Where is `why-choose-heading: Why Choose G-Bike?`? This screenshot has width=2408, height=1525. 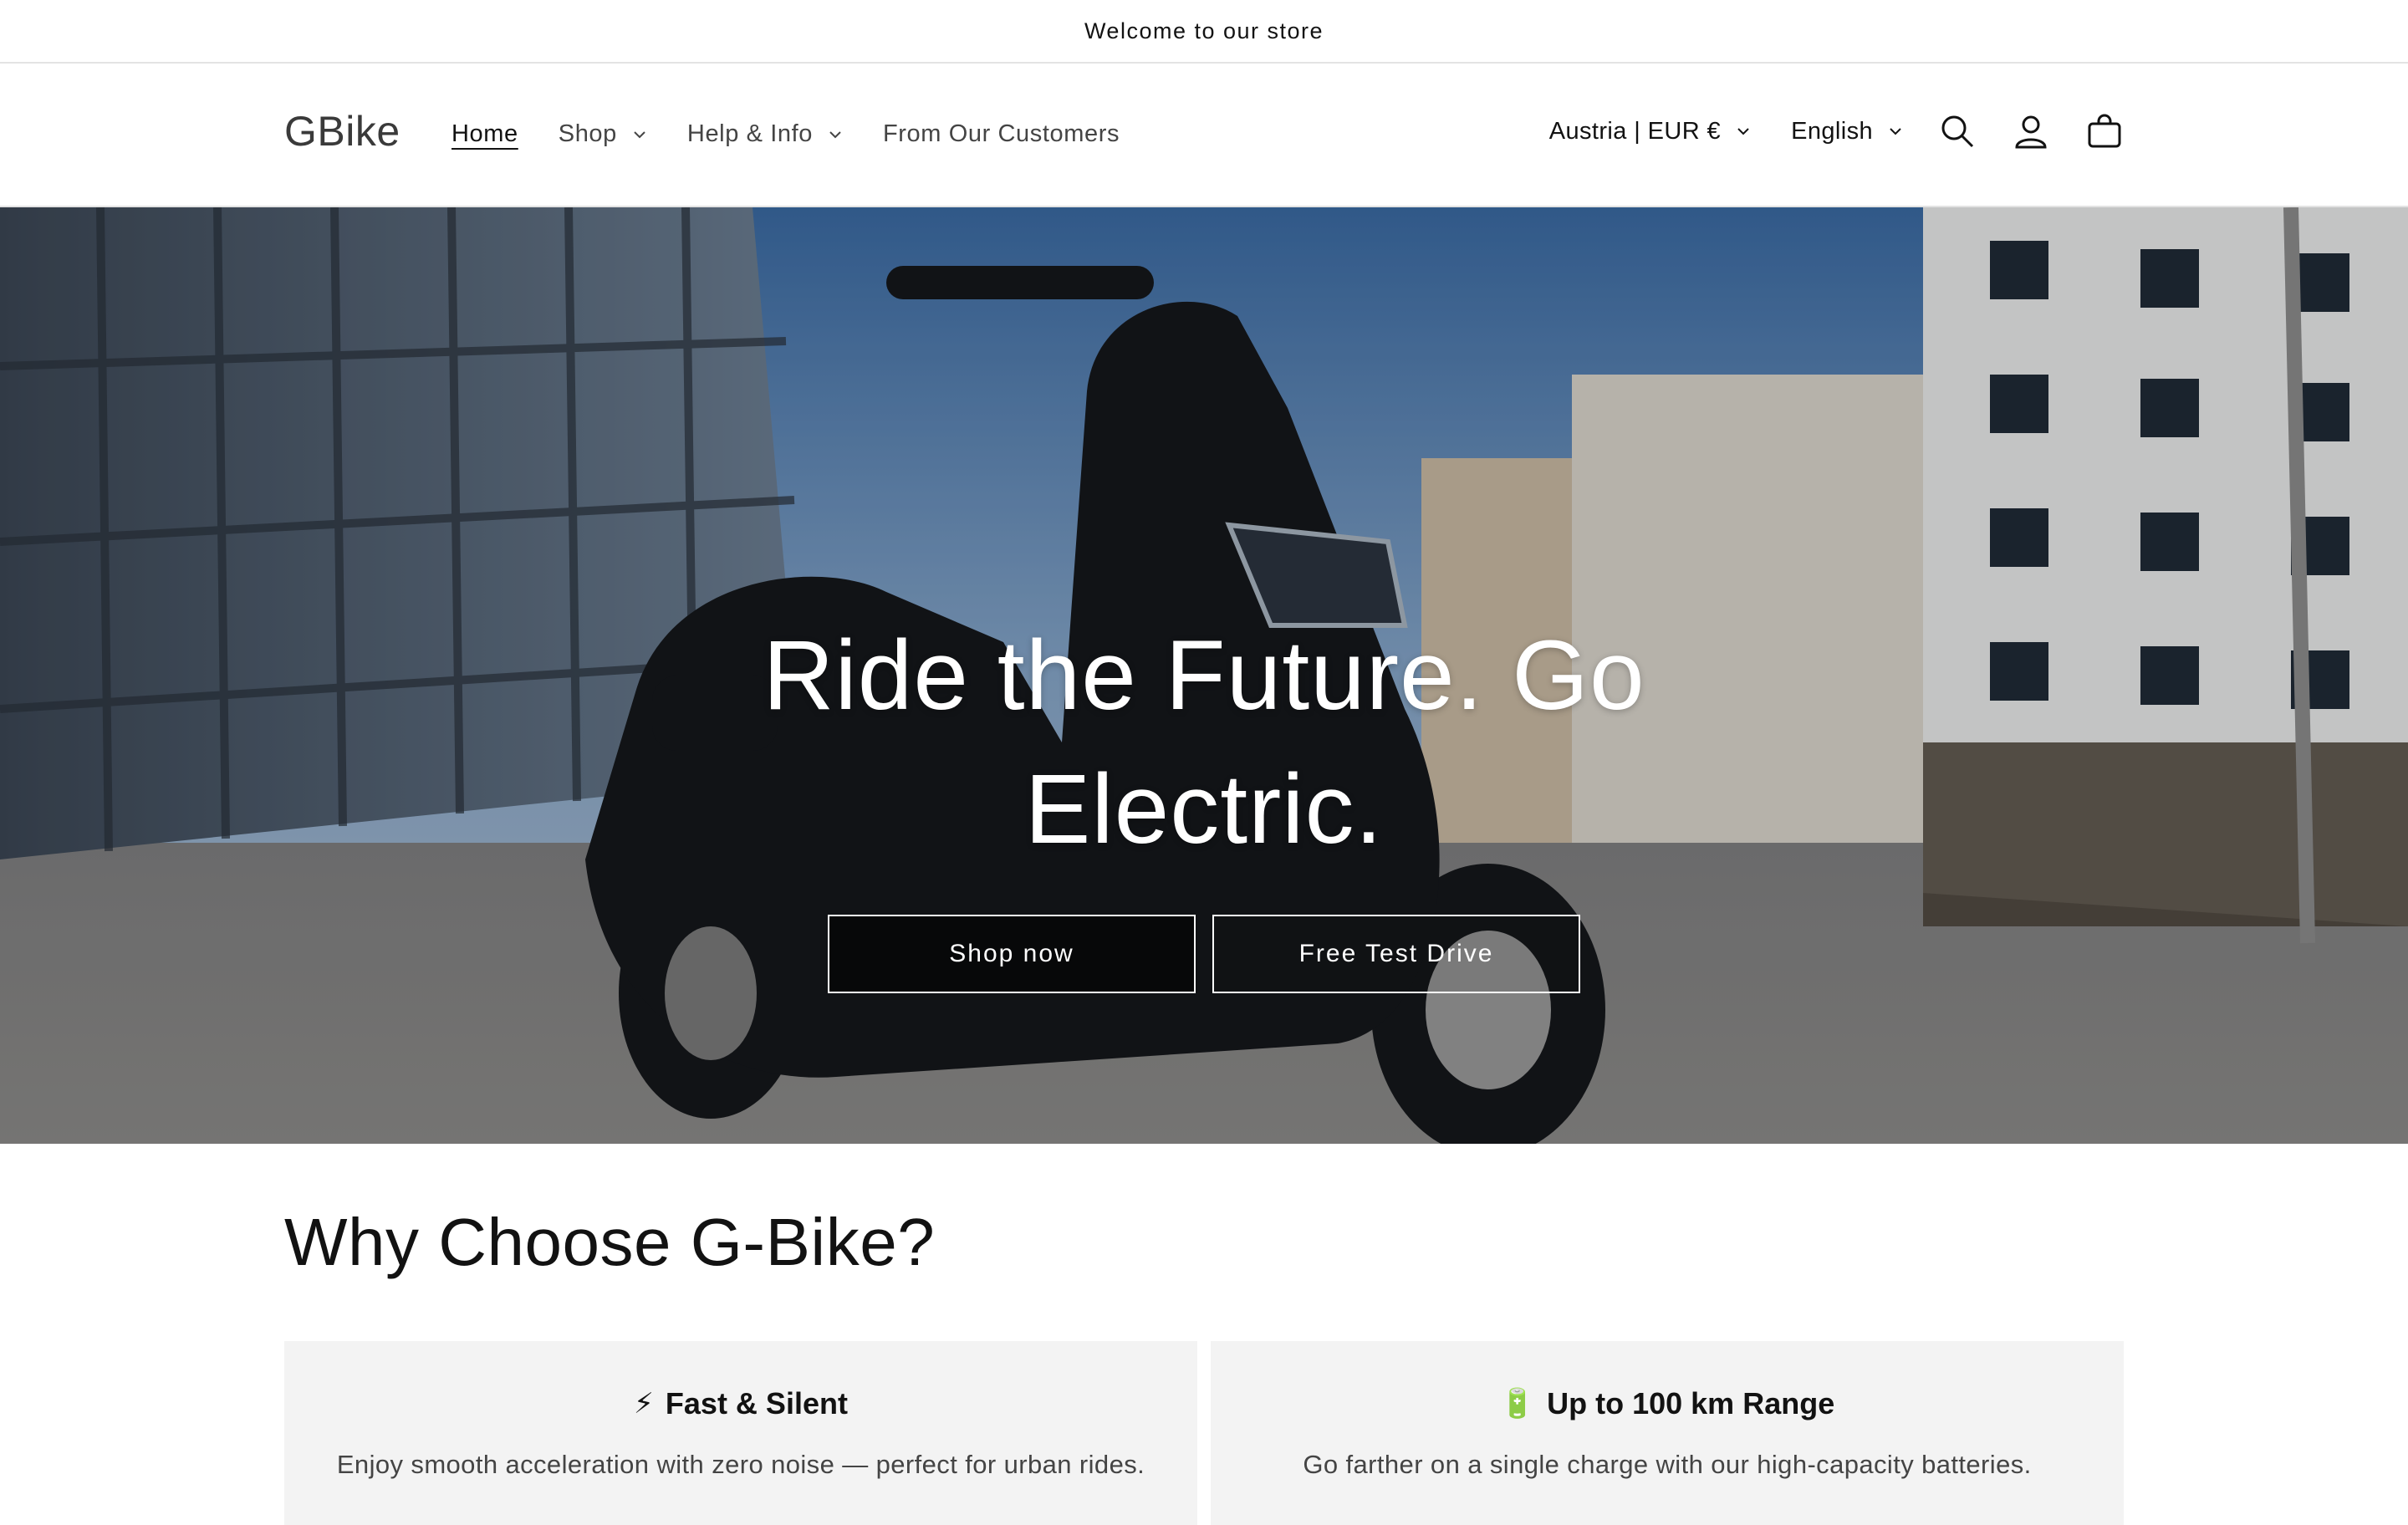 why-choose-heading: Why Choose G-Bike? is located at coordinates (610, 1242).